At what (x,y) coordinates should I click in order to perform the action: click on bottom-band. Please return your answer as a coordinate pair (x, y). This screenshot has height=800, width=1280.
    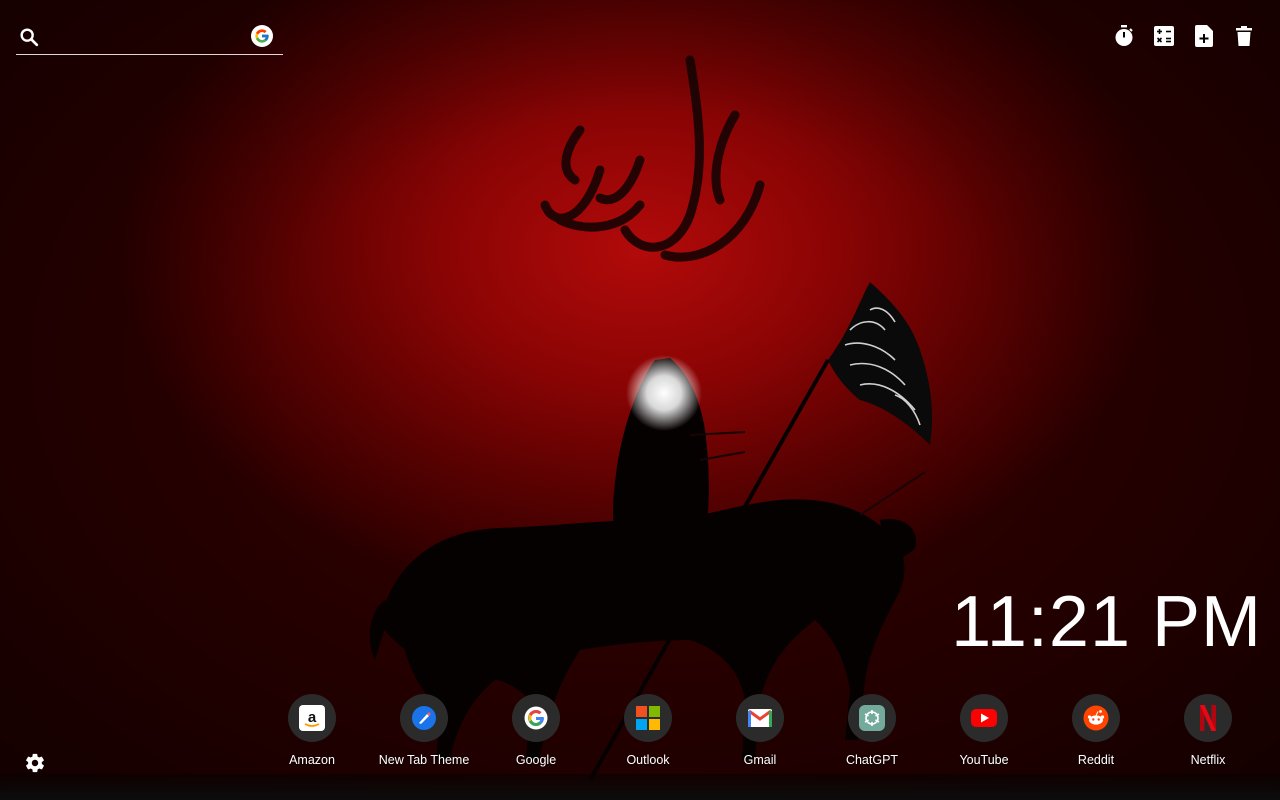
    Looking at the image, I should click on (640, 787).